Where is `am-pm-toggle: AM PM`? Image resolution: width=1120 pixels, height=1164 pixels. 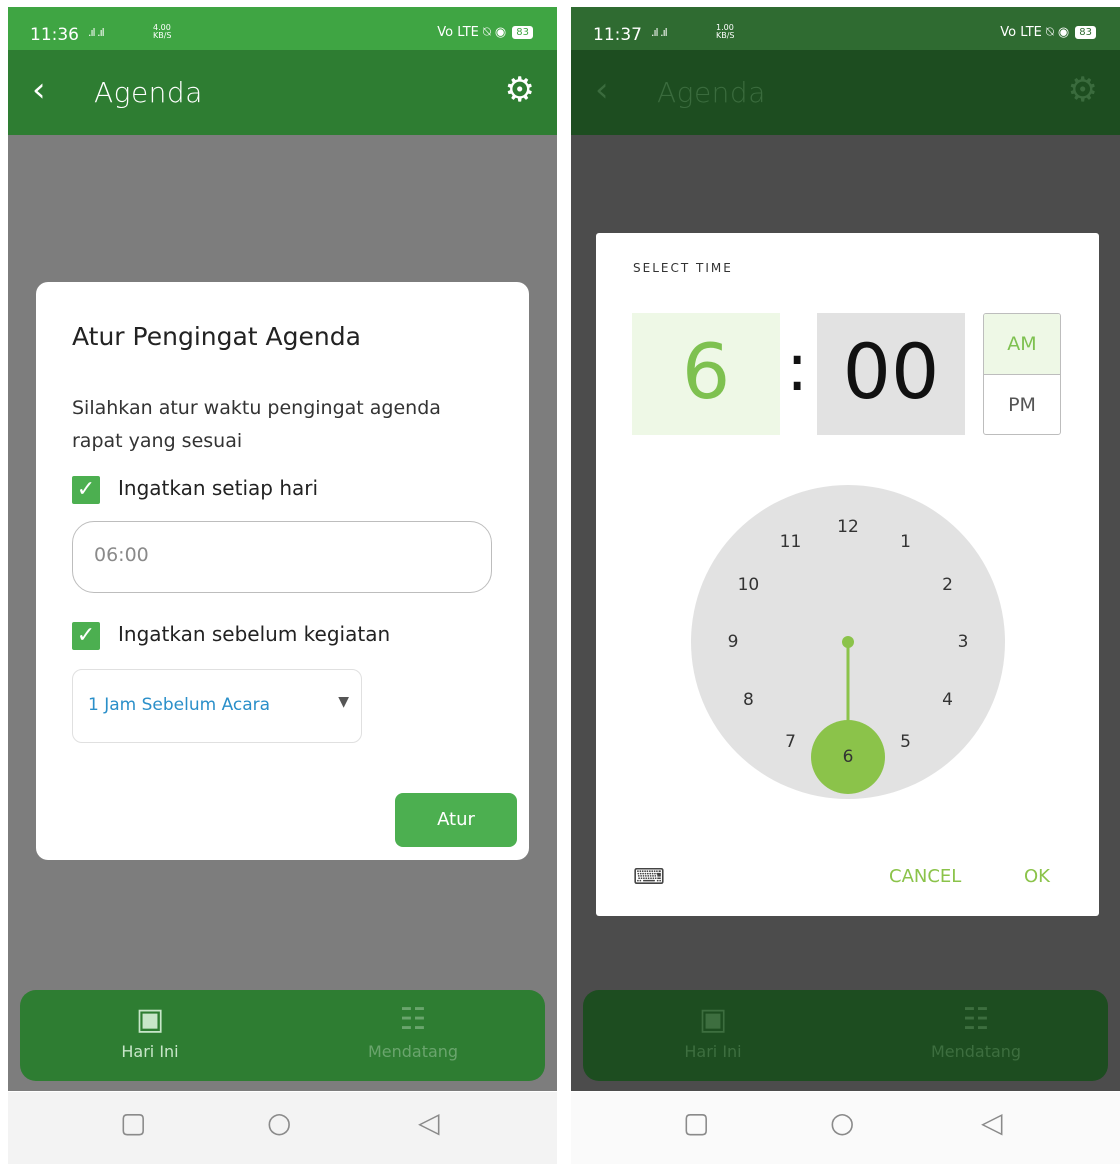
am-pm-toggle: AM PM is located at coordinates (1022, 374).